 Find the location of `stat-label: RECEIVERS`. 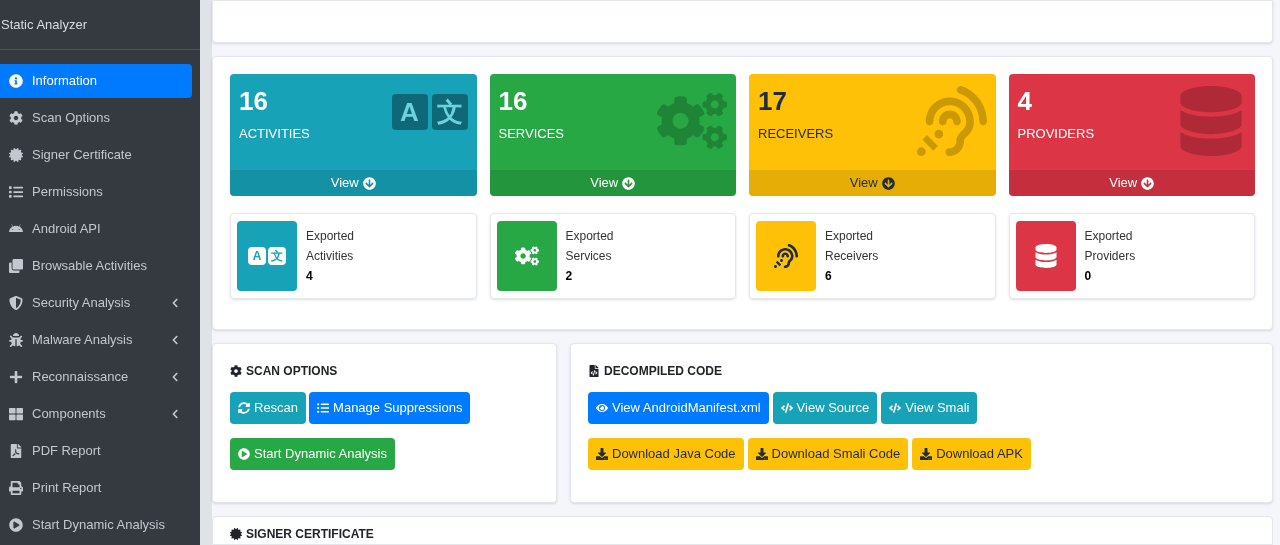

stat-label: RECEIVERS is located at coordinates (796, 134).